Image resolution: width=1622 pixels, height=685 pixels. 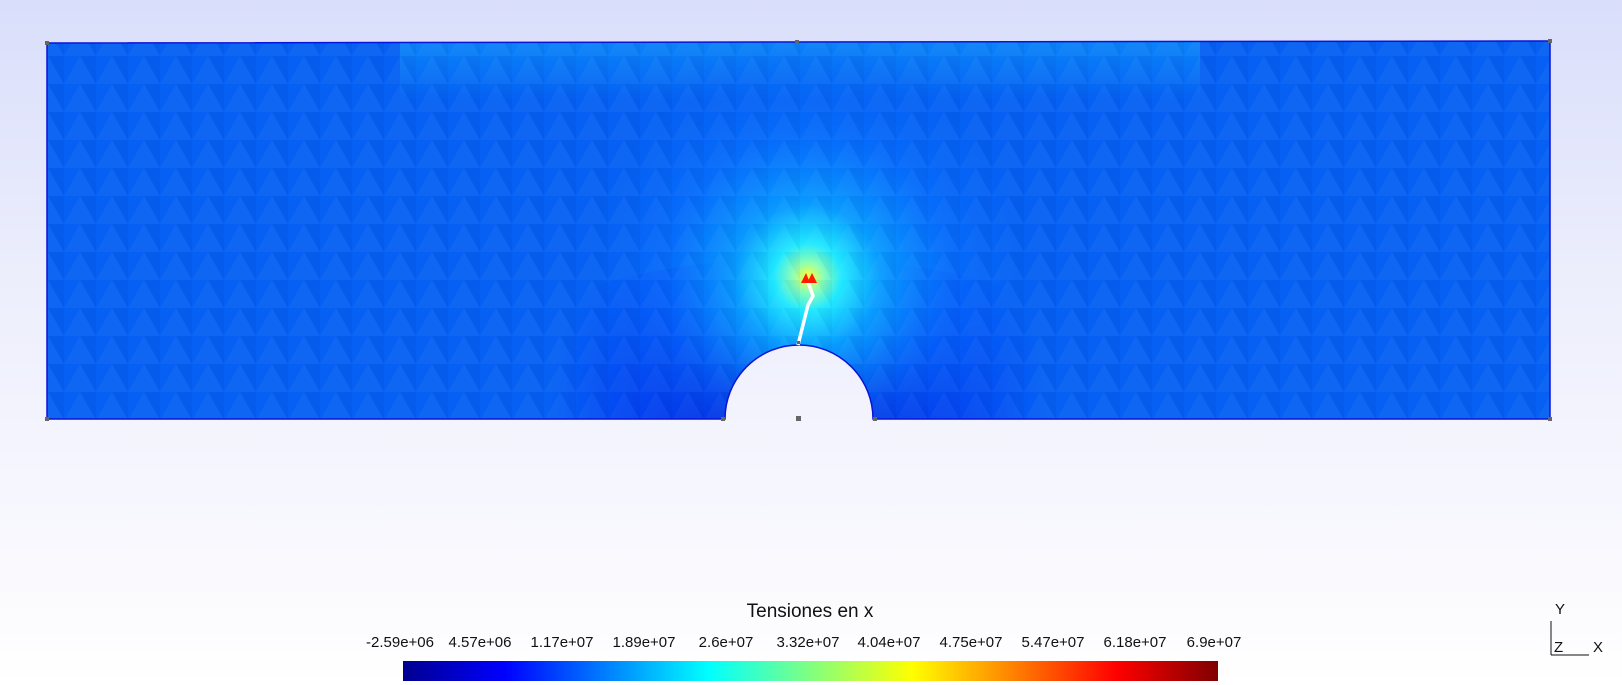 What do you see at coordinates (1053, 642) in the screenshot?
I see `legend-tick-label: 5.47e+07` at bounding box center [1053, 642].